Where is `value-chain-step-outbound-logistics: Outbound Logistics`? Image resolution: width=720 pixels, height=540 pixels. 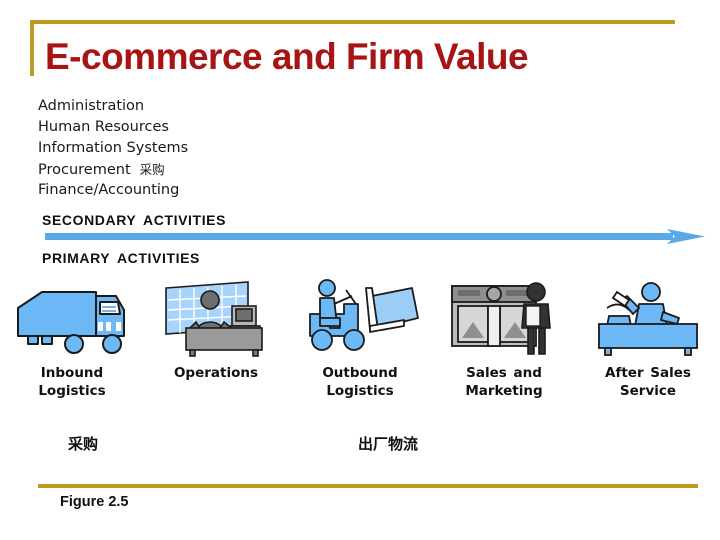 value-chain-step-outbound-logistics: Outbound Logistics is located at coordinates (360, 344).